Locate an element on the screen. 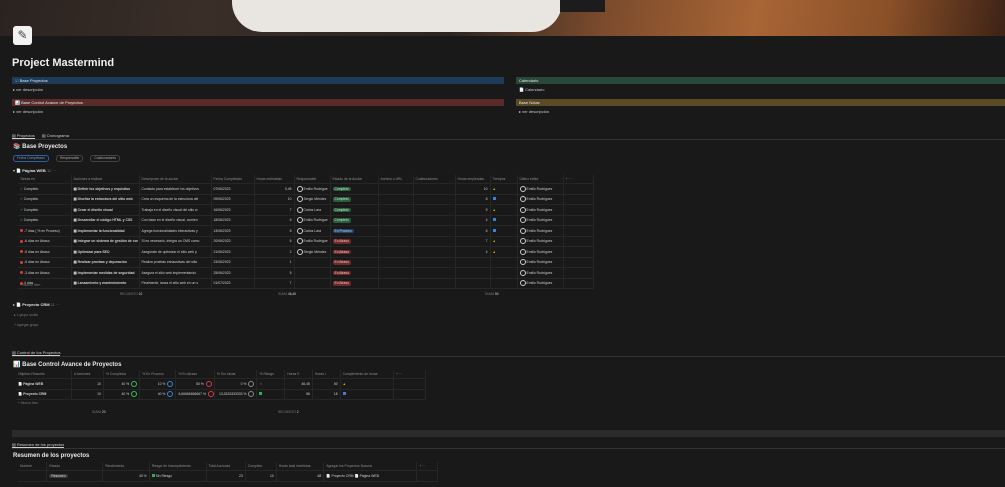  add-column-button: + ··· is located at coordinates (410, 374).